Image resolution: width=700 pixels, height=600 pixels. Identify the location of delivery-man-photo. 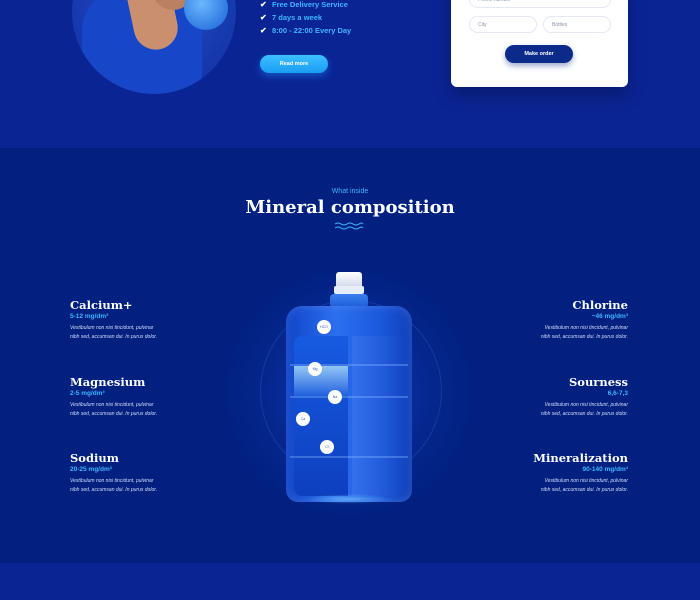
(154, 47).